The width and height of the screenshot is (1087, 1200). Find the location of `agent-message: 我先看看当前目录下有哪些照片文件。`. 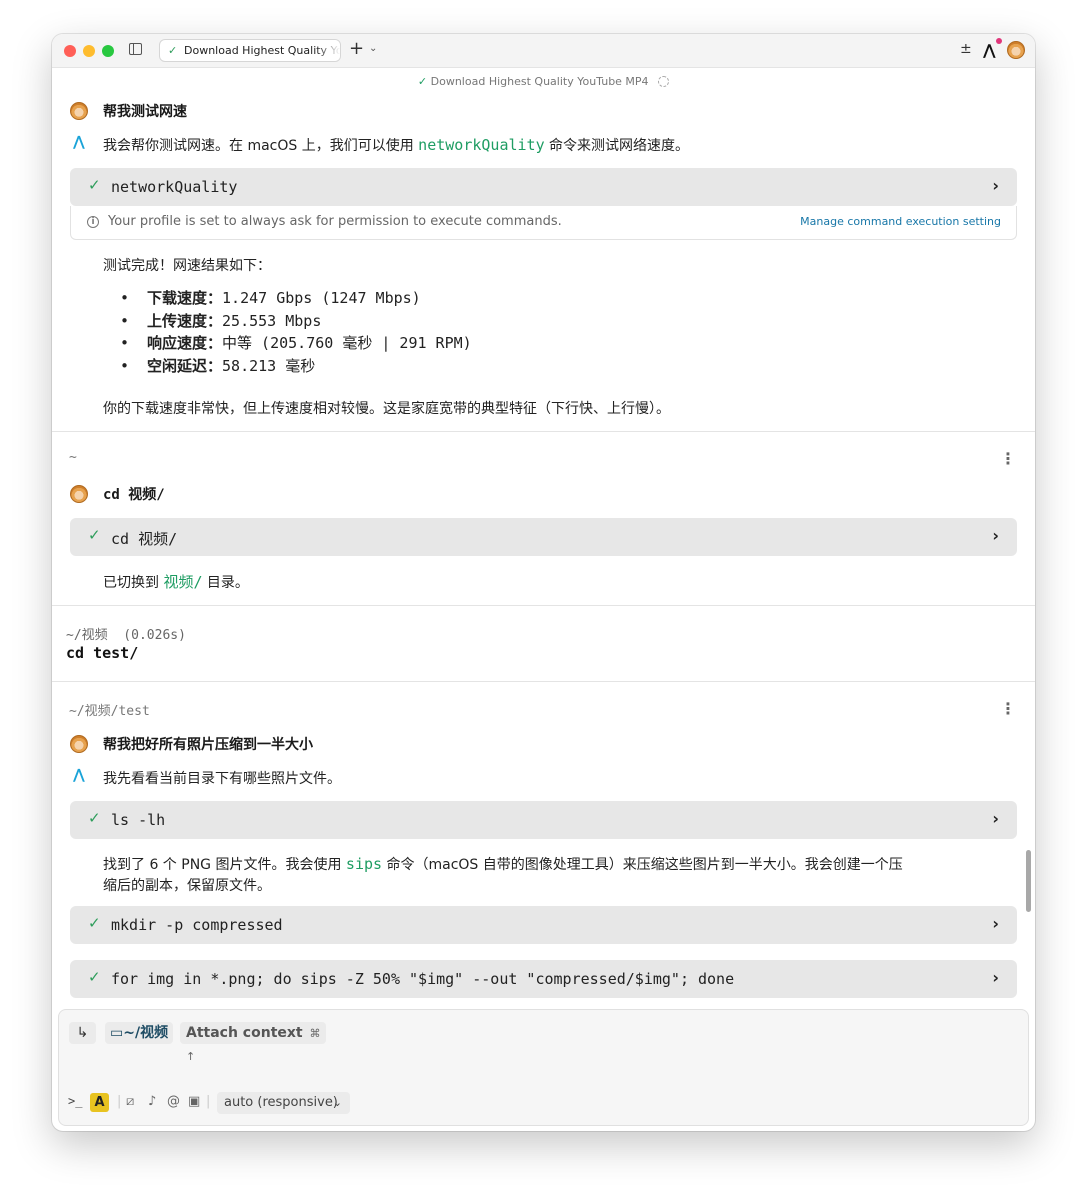

agent-message: 我先看看当前目录下有哪些照片文件。 is located at coordinates (222, 779).